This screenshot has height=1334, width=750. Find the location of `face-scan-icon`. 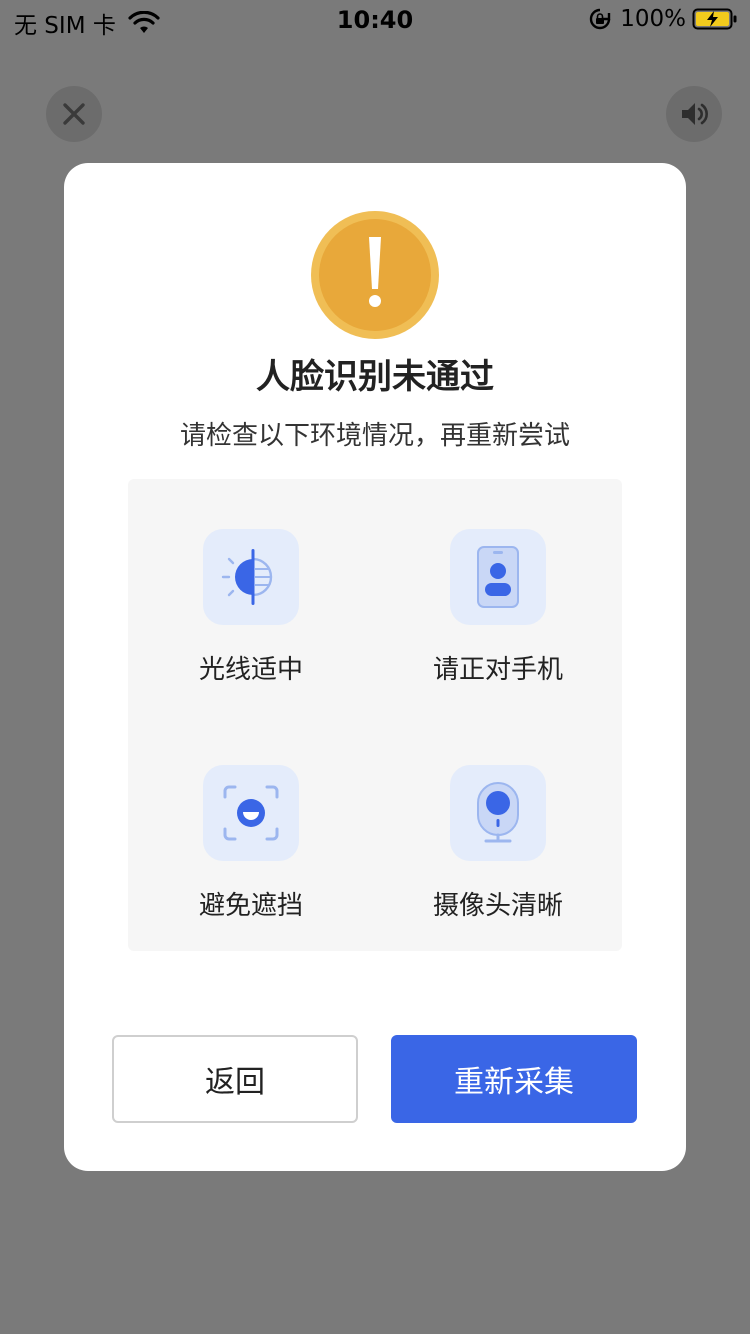

face-scan-icon is located at coordinates (251, 813).